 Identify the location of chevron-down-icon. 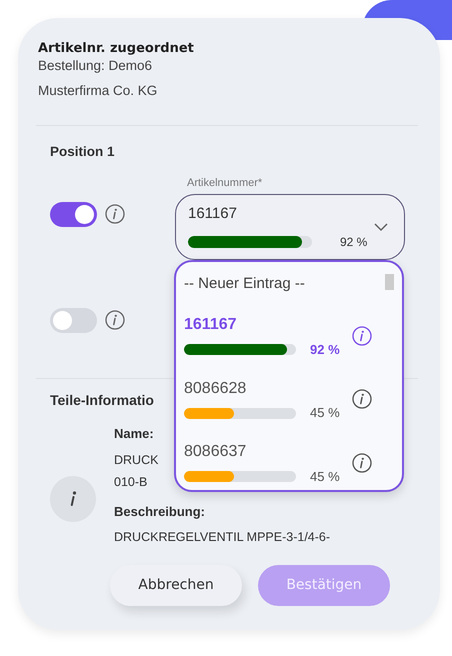
(381, 227).